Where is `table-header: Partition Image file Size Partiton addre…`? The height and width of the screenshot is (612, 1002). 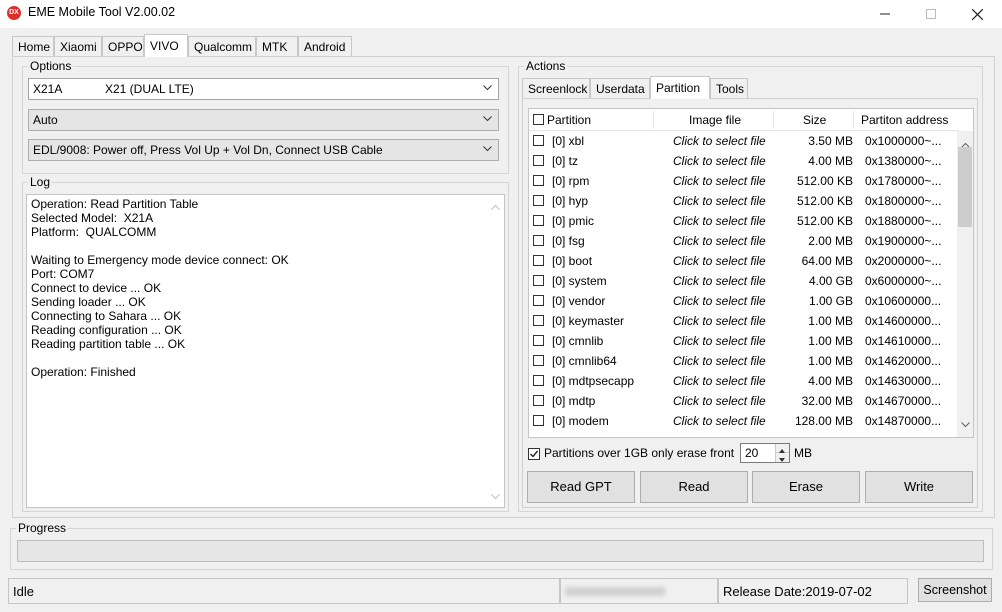
table-header: Partition Image file Size Partiton addre… is located at coordinates (744, 120).